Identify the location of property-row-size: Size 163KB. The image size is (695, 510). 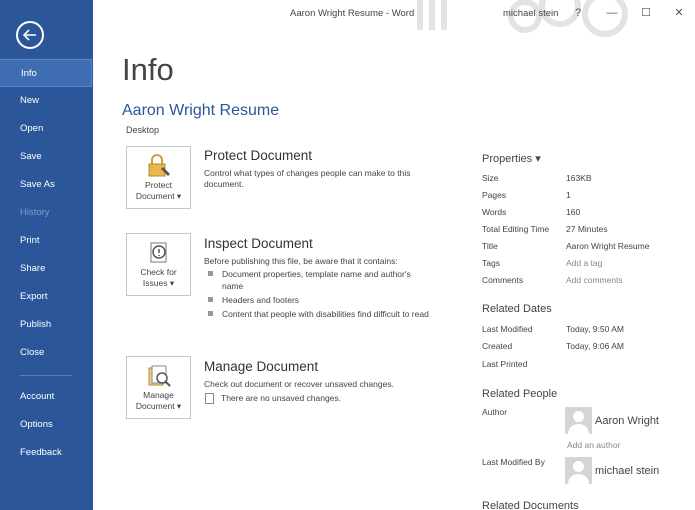
(582, 180).